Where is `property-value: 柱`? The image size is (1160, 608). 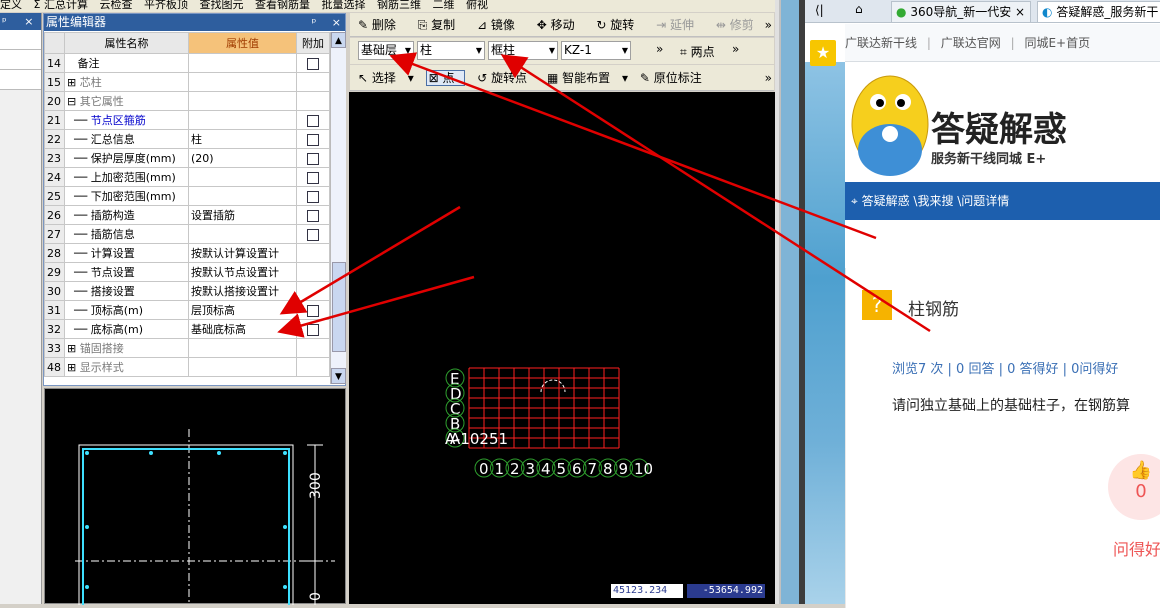
property-value: 柱 is located at coordinates (242, 139).